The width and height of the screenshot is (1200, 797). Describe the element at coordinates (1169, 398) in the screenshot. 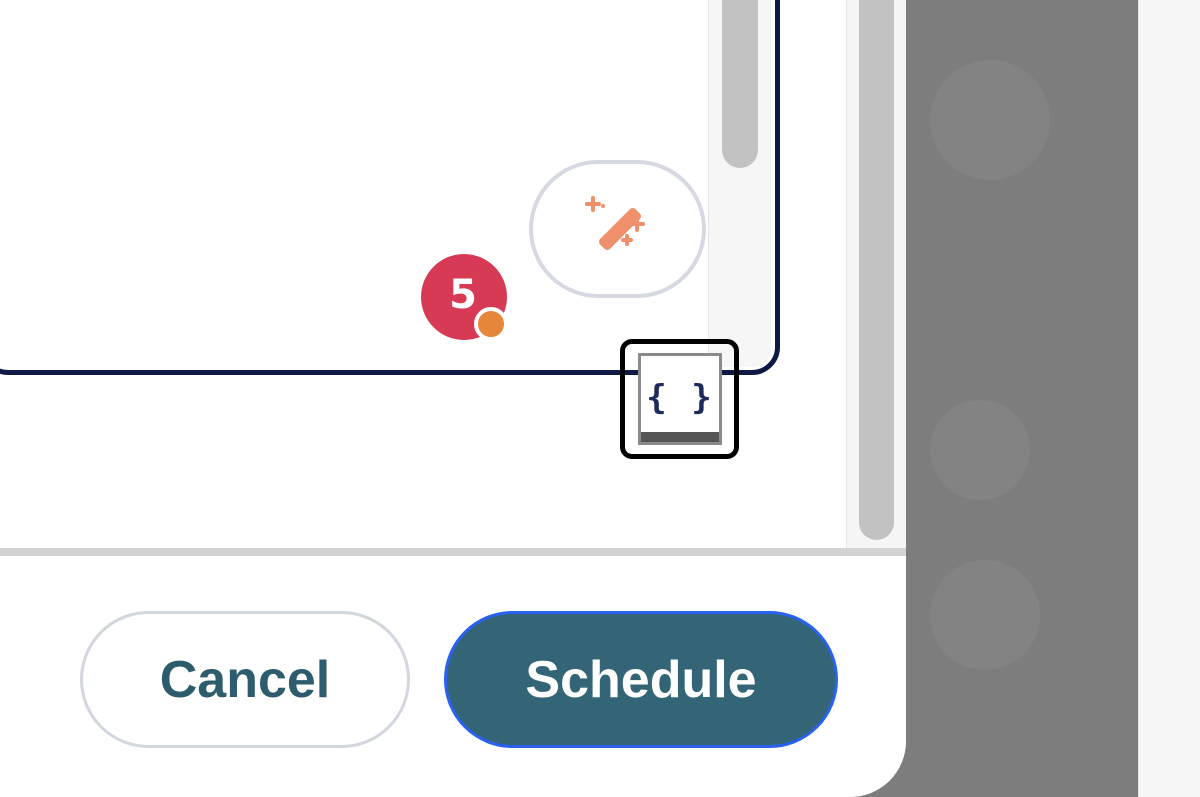

I see `right-panel-edge` at that location.